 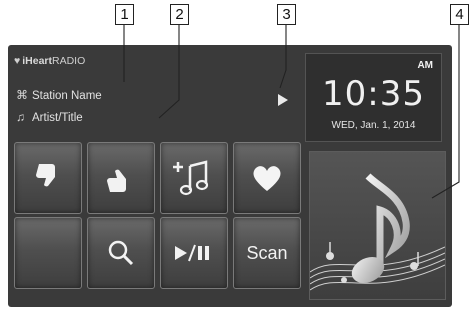 What do you see at coordinates (373, 125) in the screenshot?
I see `clock-date: WED, Jan. 1, 2014` at bounding box center [373, 125].